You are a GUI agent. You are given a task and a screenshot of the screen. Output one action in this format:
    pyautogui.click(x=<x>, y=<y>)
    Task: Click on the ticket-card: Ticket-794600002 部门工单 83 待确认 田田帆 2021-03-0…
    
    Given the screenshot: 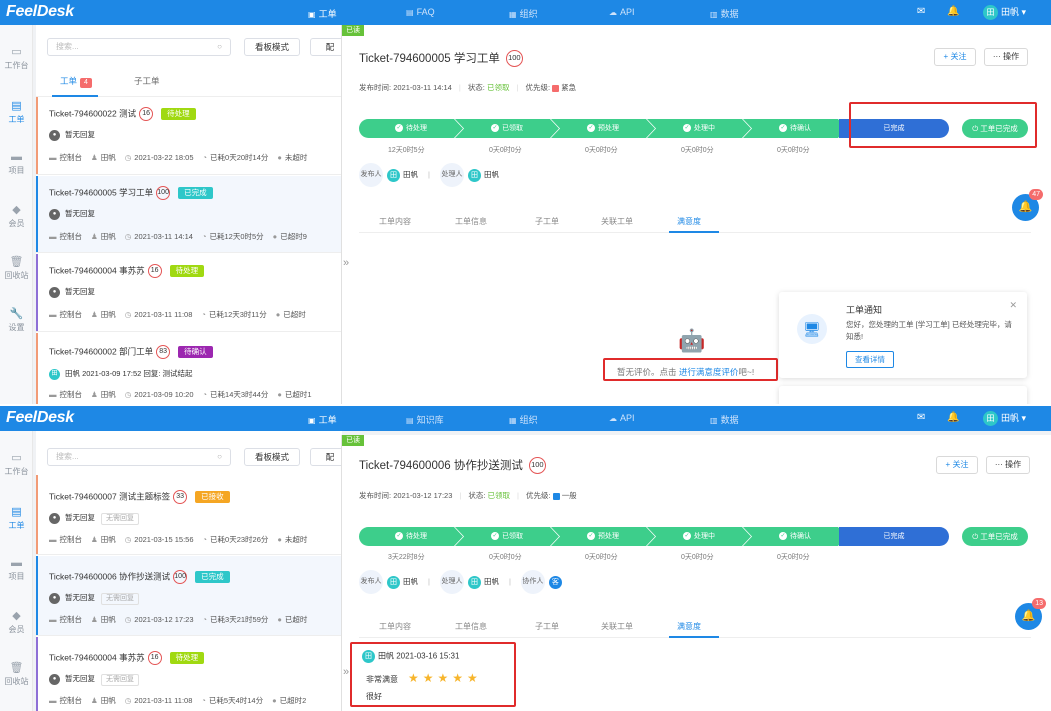 What is the action you would take?
    pyautogui.click(x=189, y=368)
    